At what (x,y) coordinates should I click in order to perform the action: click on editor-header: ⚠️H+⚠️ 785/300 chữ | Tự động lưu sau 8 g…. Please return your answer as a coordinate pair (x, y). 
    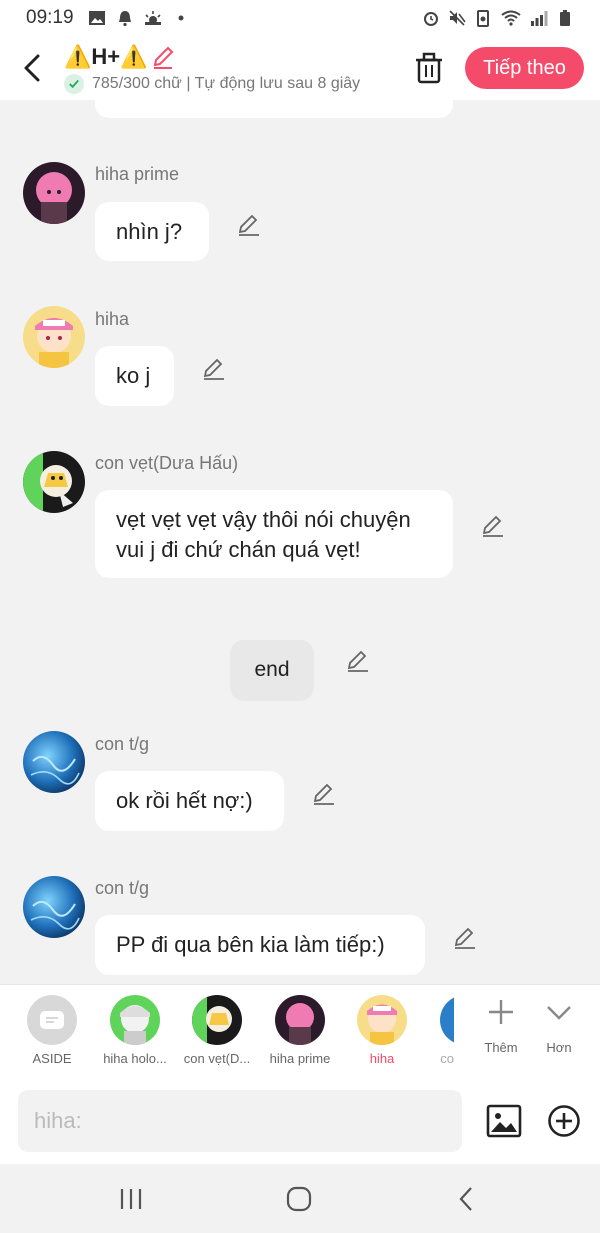
    Looking at the image, I should click on (300, 68).